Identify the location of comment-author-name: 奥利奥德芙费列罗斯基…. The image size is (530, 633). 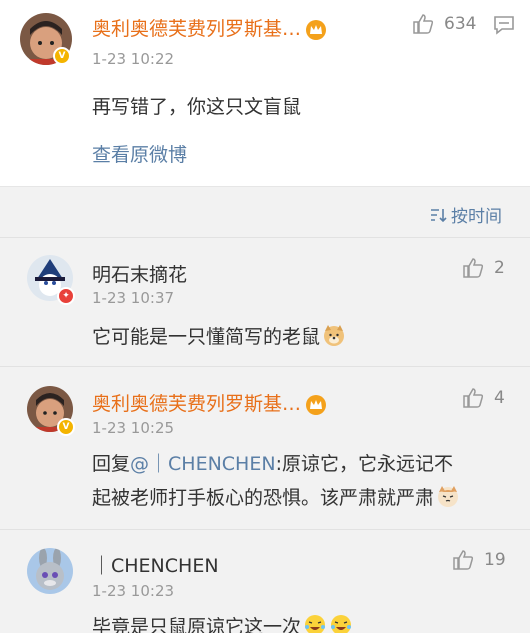
(209, 402).